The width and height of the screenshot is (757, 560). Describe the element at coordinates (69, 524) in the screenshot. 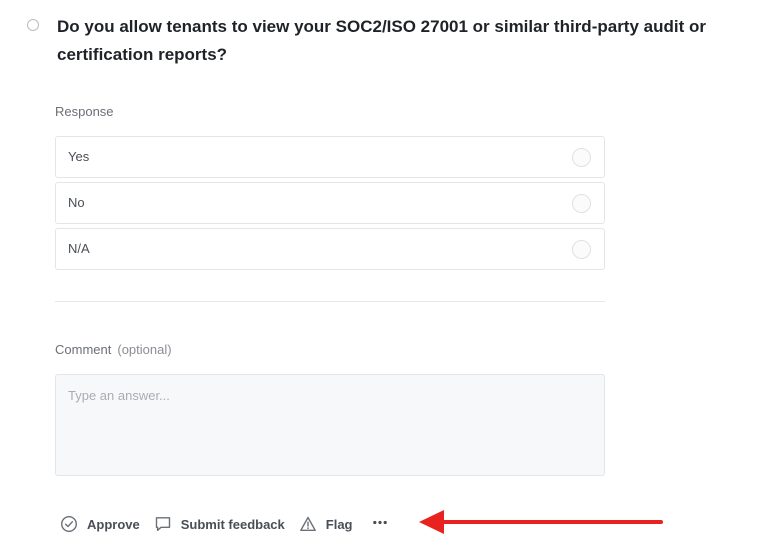

I see `check-circle-icon` at that location.